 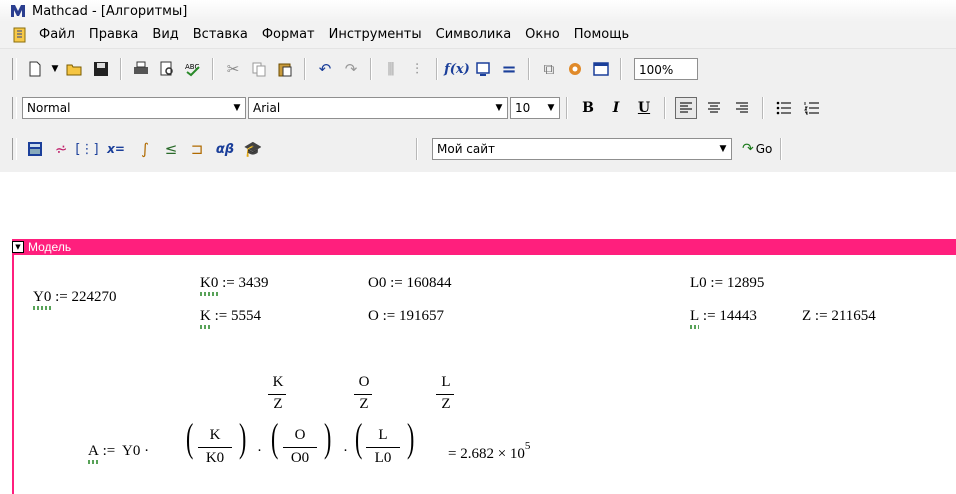 What do you see at coordinates (666, 69) in the screenshot?
I see `zoom-combo: 100%` at bounding box center [666, 69].